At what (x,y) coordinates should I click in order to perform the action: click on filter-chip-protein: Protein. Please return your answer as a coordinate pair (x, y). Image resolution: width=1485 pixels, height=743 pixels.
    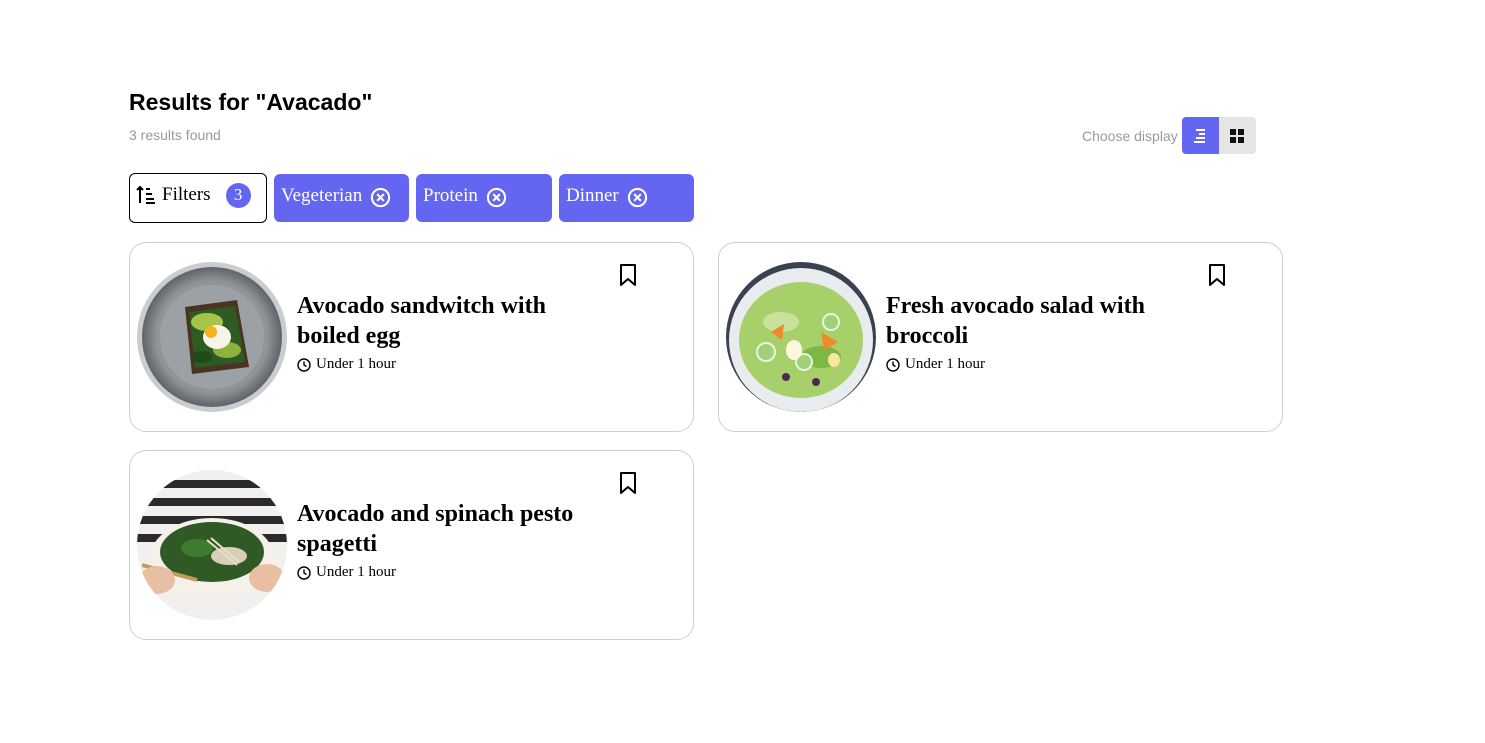
    Looking at the image, I should click on (484, 198).